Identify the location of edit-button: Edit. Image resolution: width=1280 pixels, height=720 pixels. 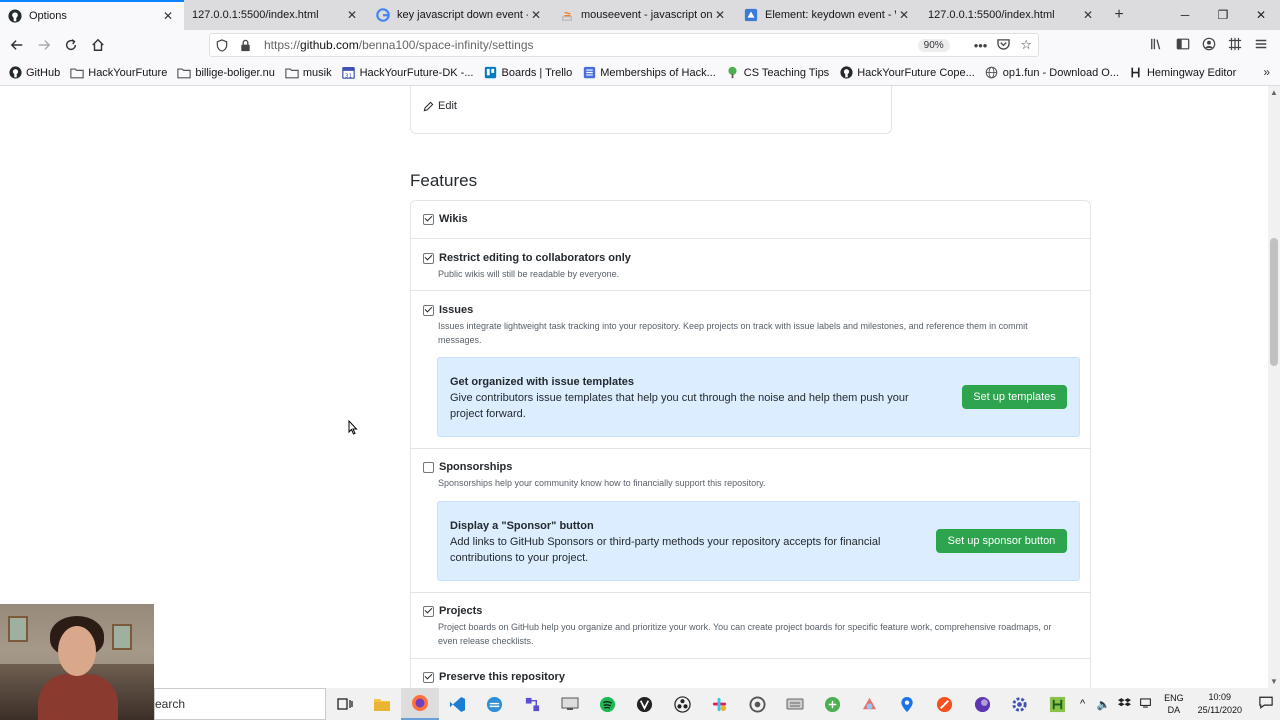
(440, 106).